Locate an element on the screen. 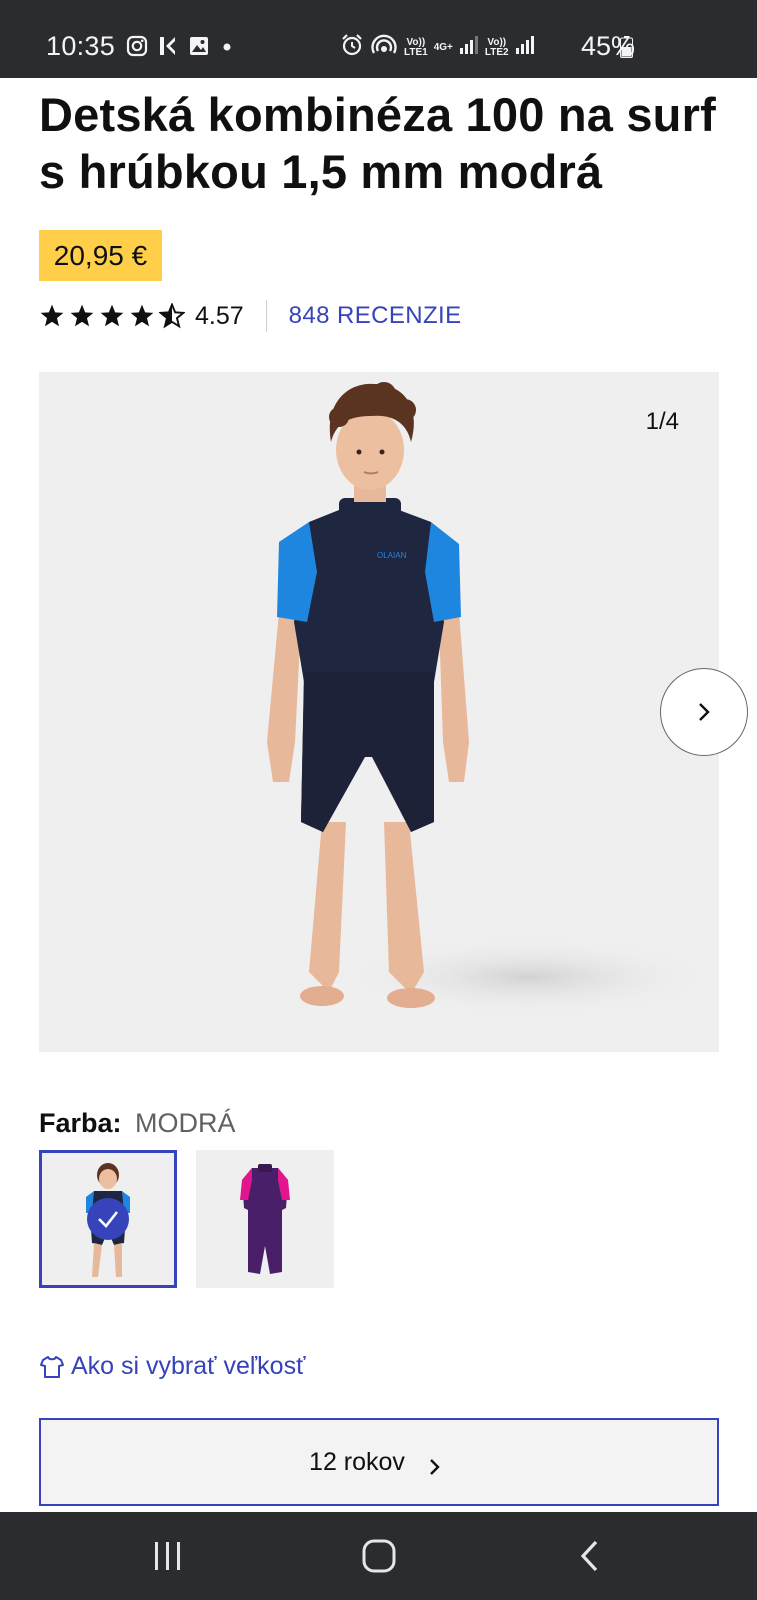 Image resolution: width=757 pixels, height=1600 pixels. star-half-icon is located at coordinates (172, 316).